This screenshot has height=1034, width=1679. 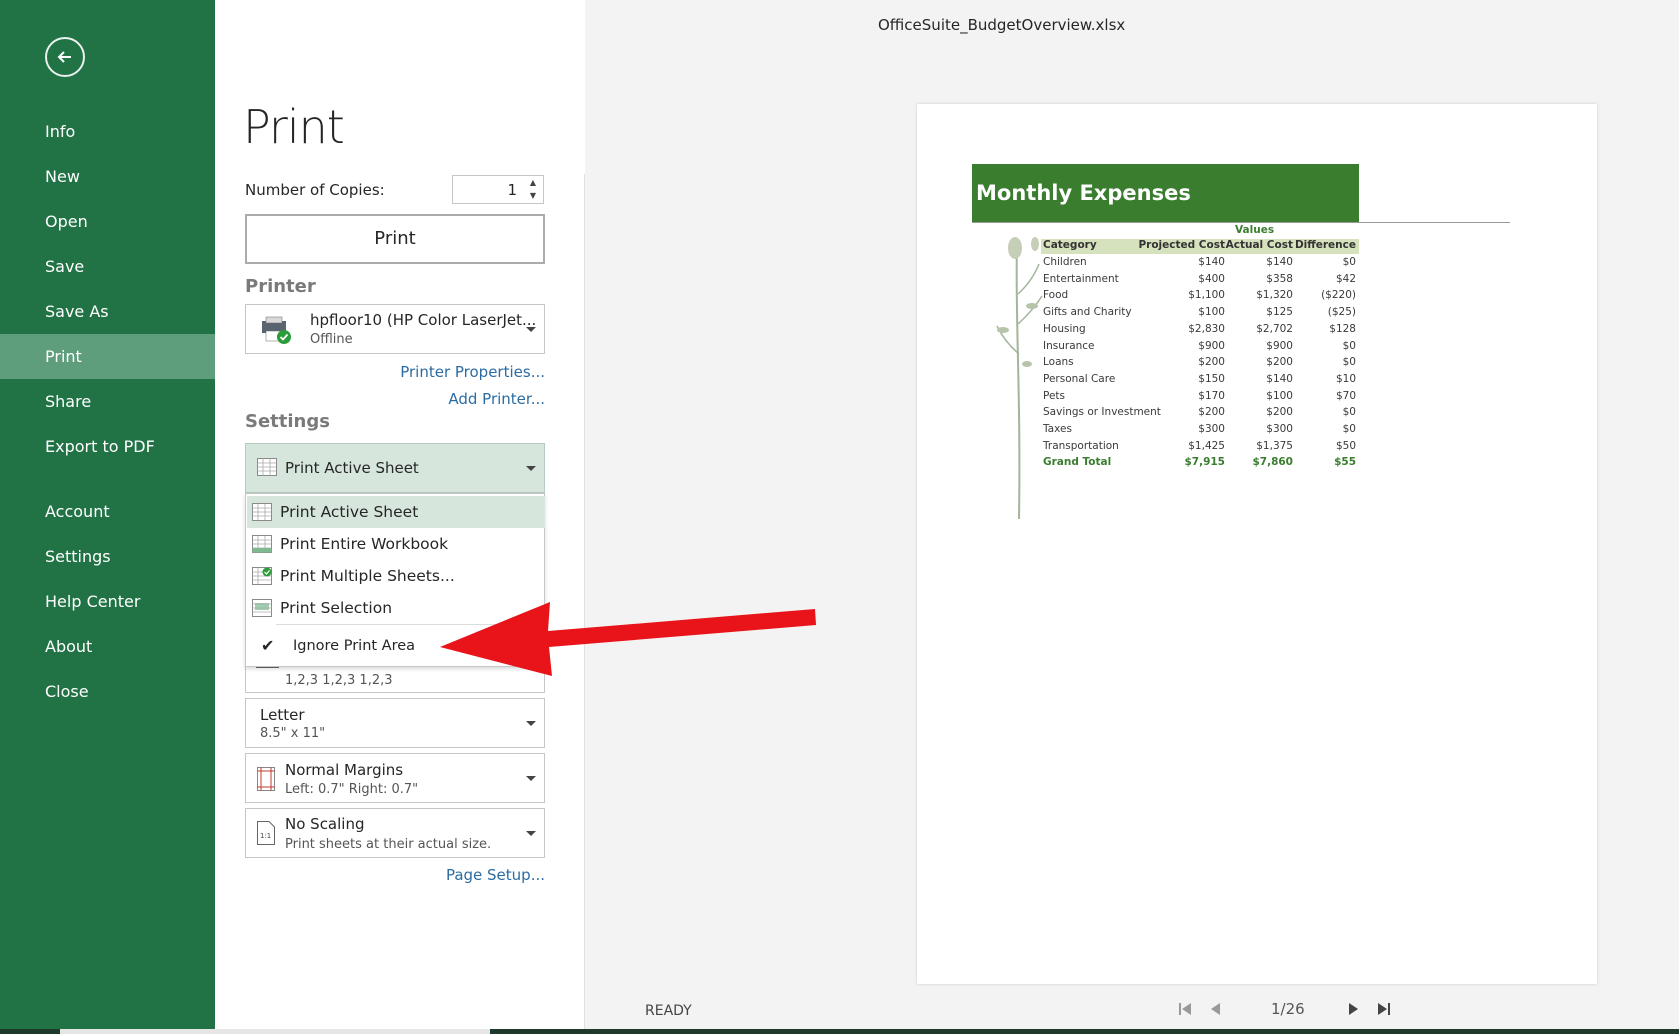 I want to click on selection-icon, so click(x=262, y=608).